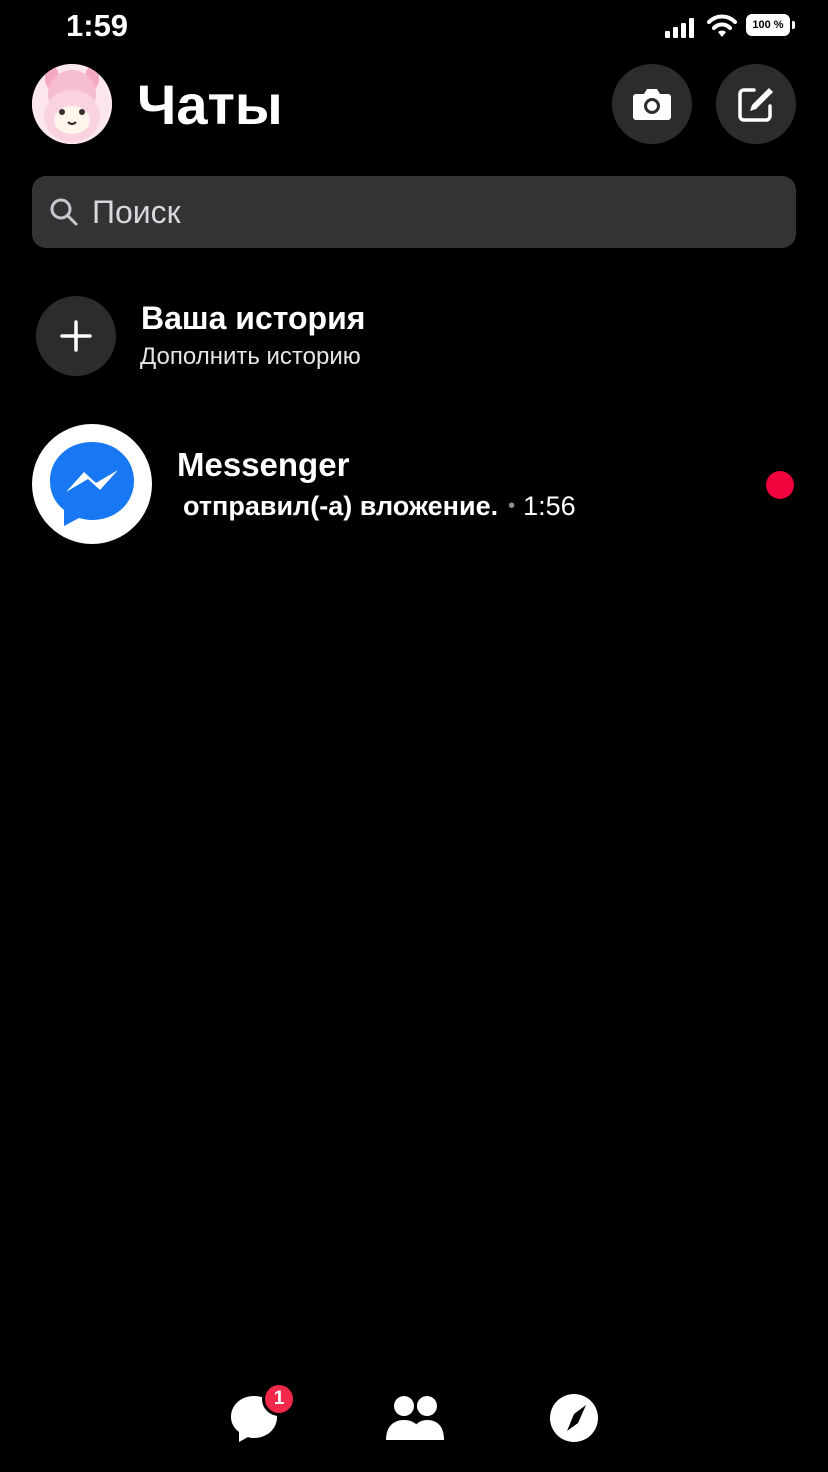  I want to click on search-input, so click(412, 212).